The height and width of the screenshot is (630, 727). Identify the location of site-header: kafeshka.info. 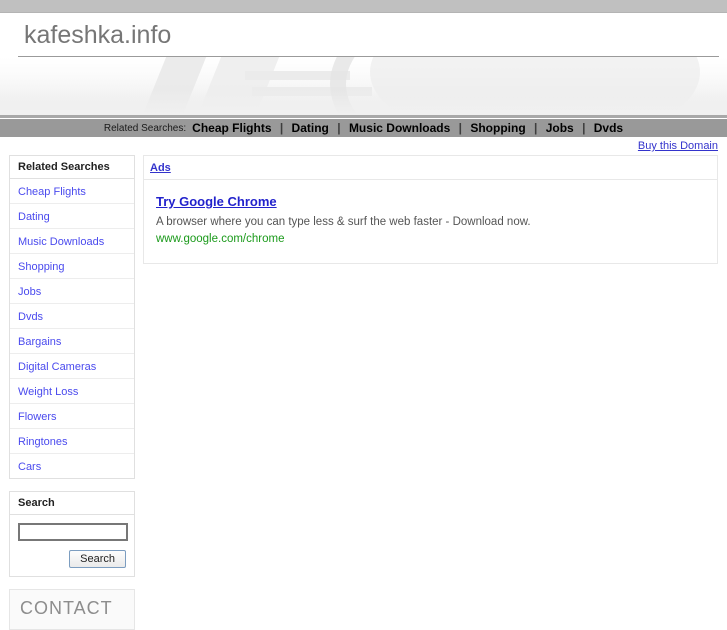
(363, 35).